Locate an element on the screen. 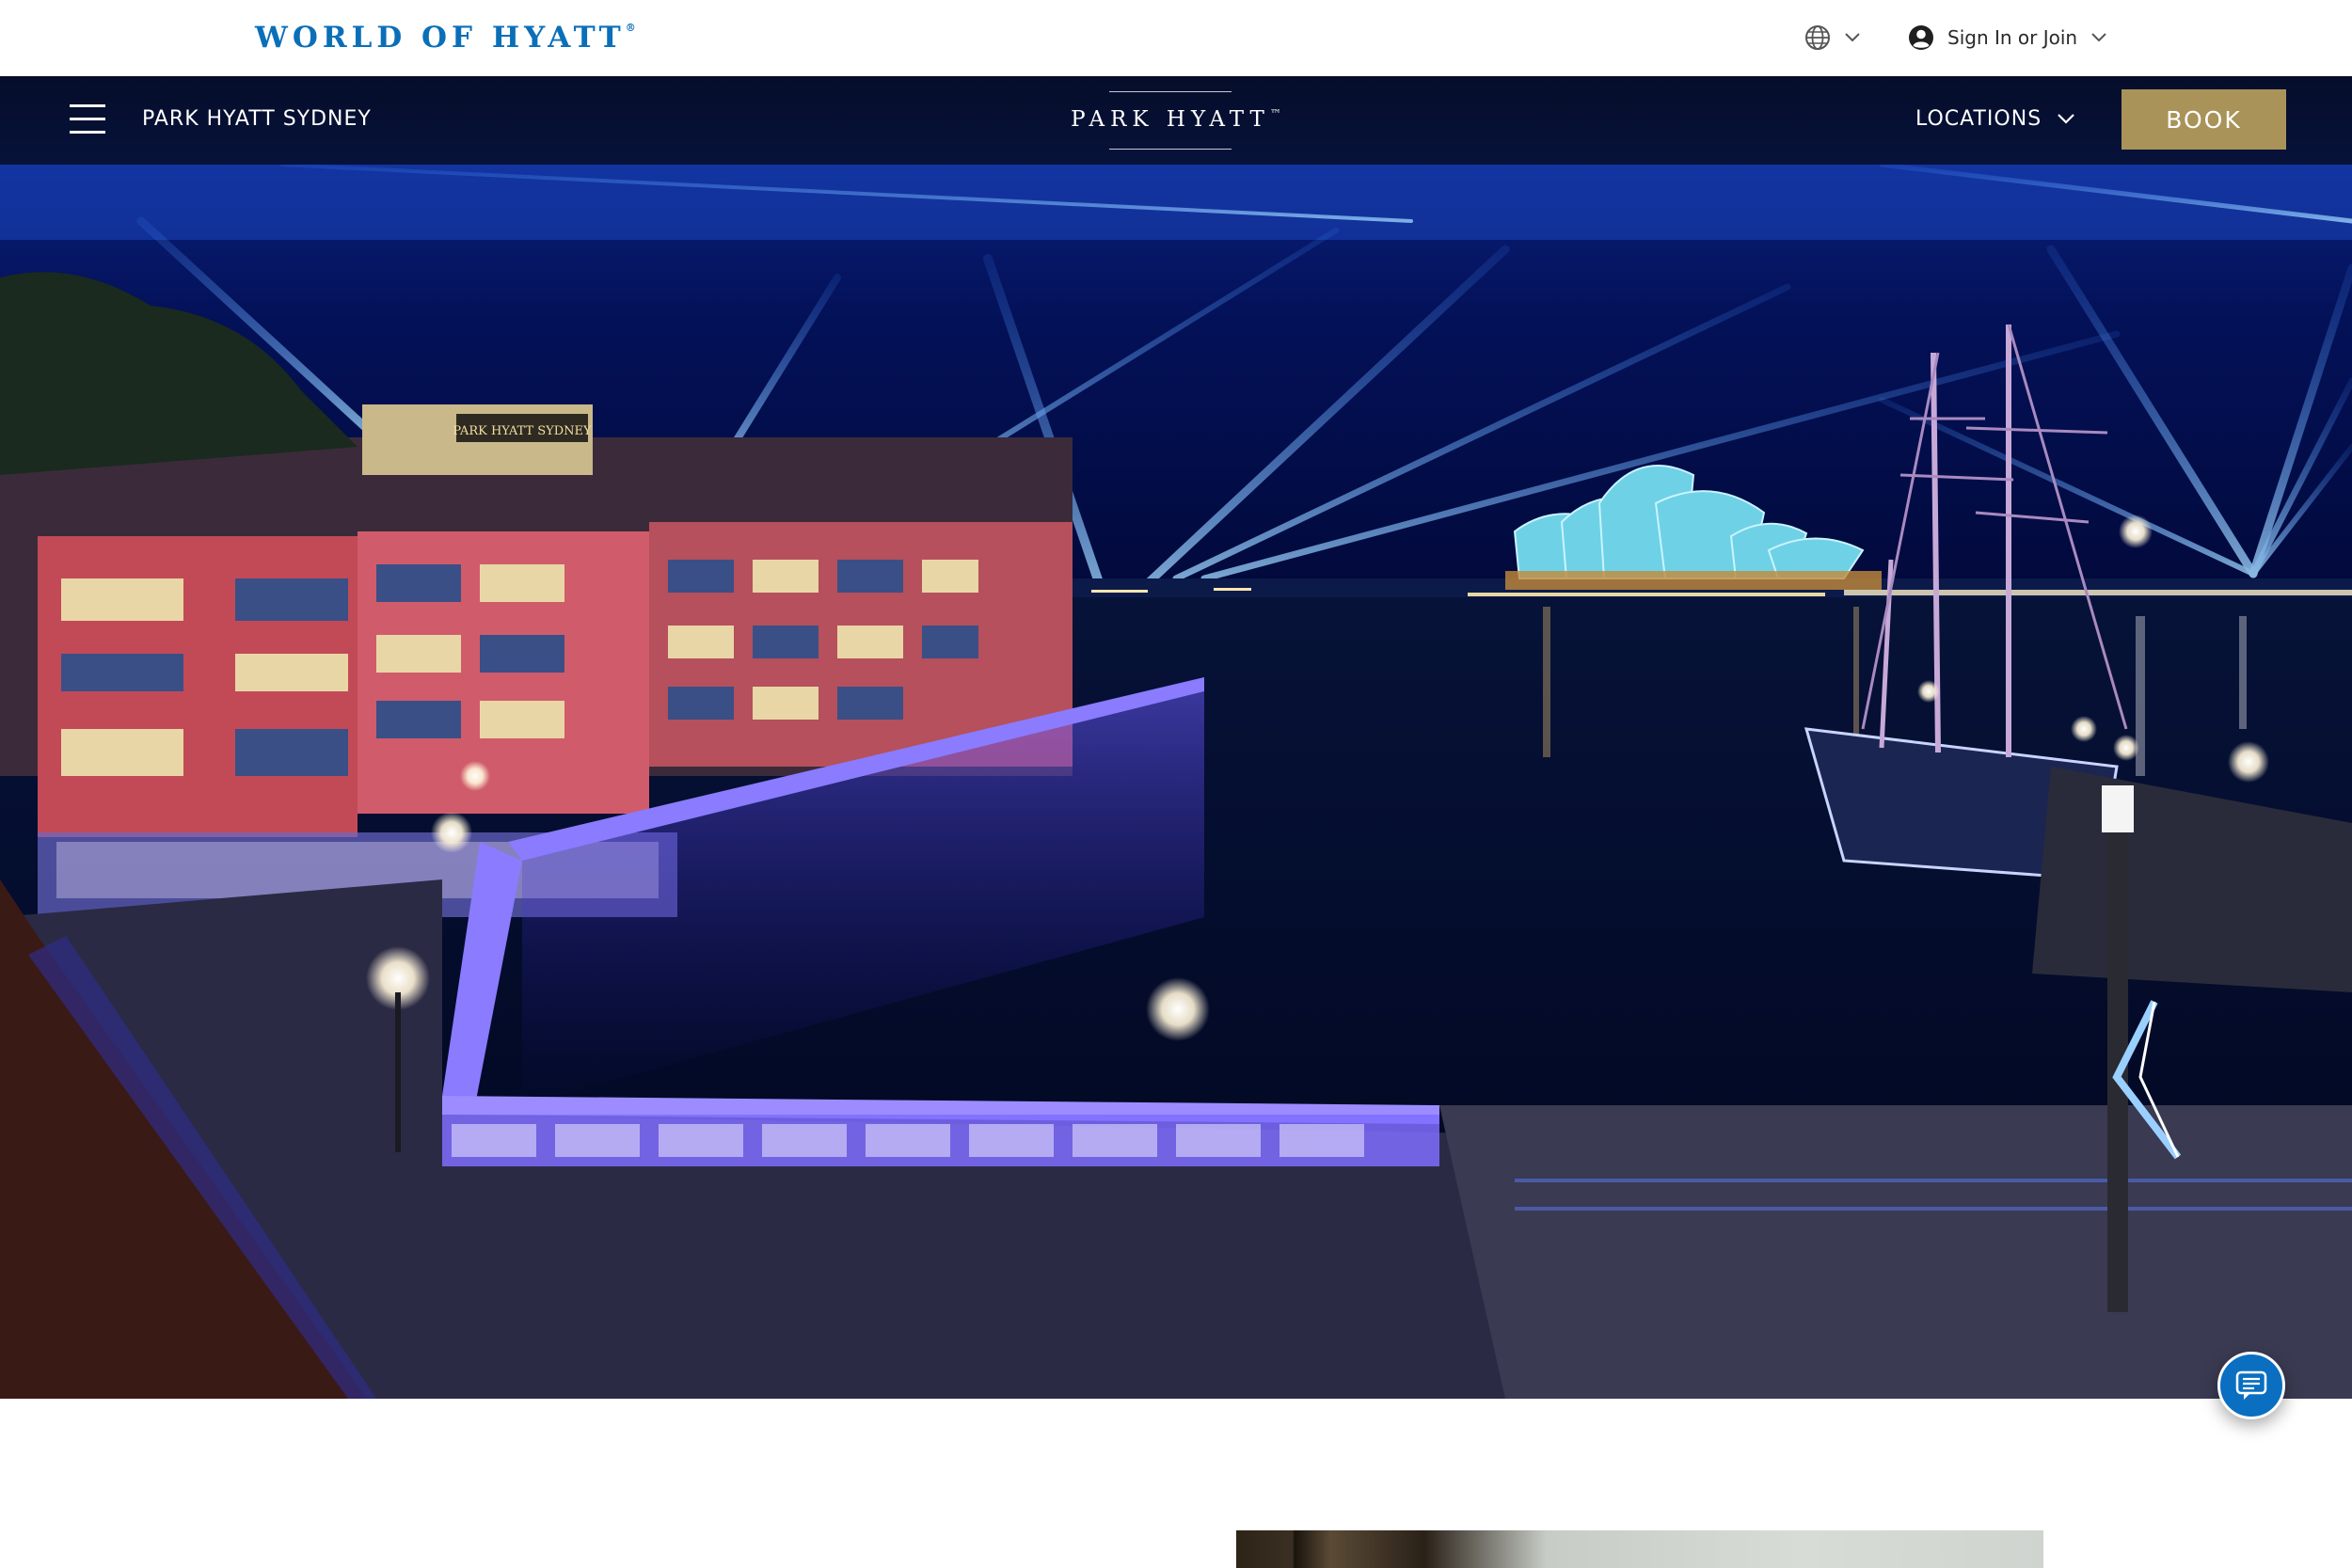  user-circle-icon is located at coordinates (1921, 37).